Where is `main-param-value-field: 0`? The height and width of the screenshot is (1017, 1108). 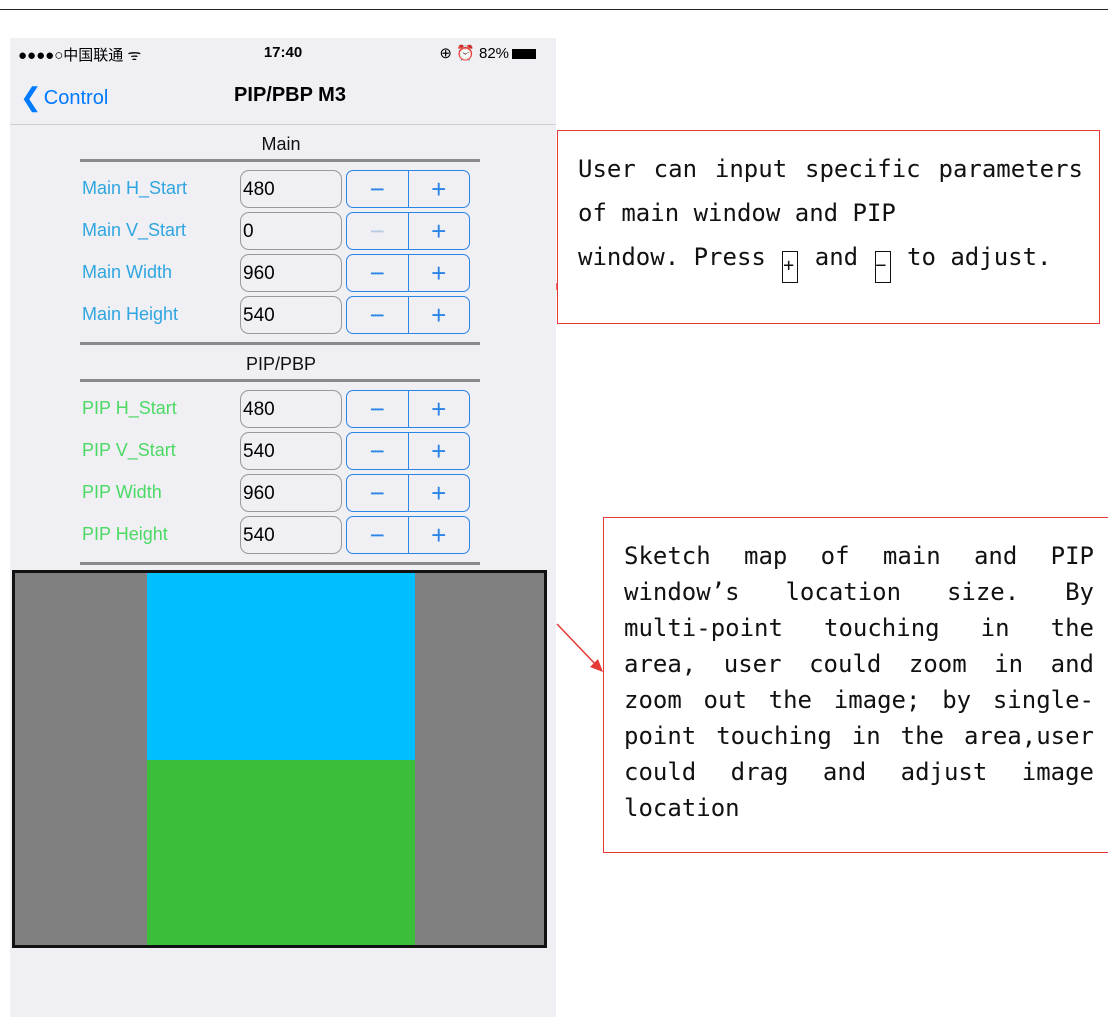 main-param-value-field: 0 is located at coordinates (291, 231).